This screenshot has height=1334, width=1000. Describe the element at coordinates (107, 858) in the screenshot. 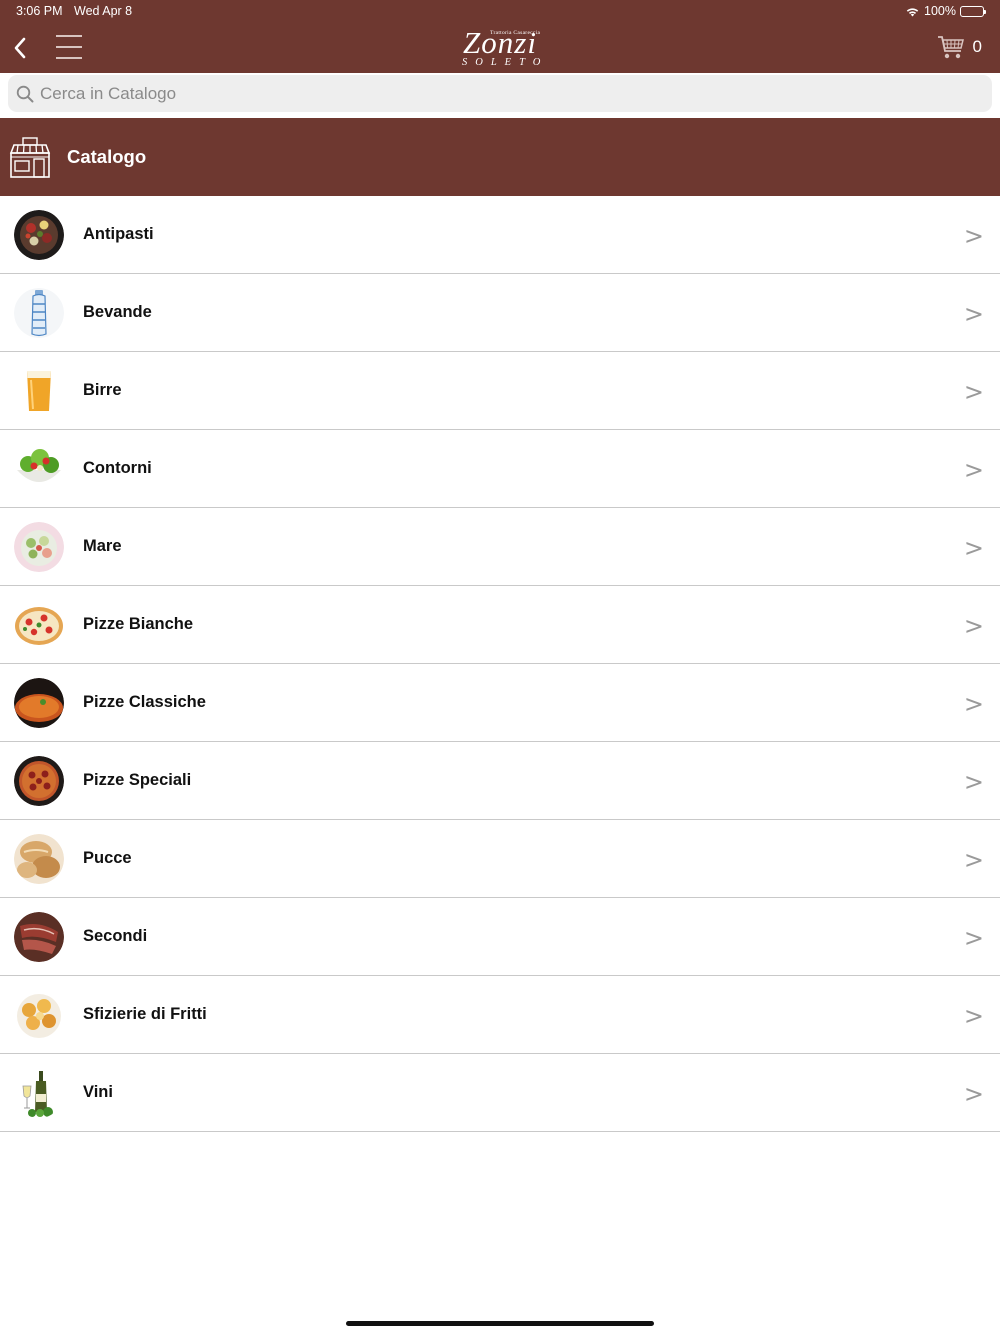

I see `category-label: Pucce` at that location.